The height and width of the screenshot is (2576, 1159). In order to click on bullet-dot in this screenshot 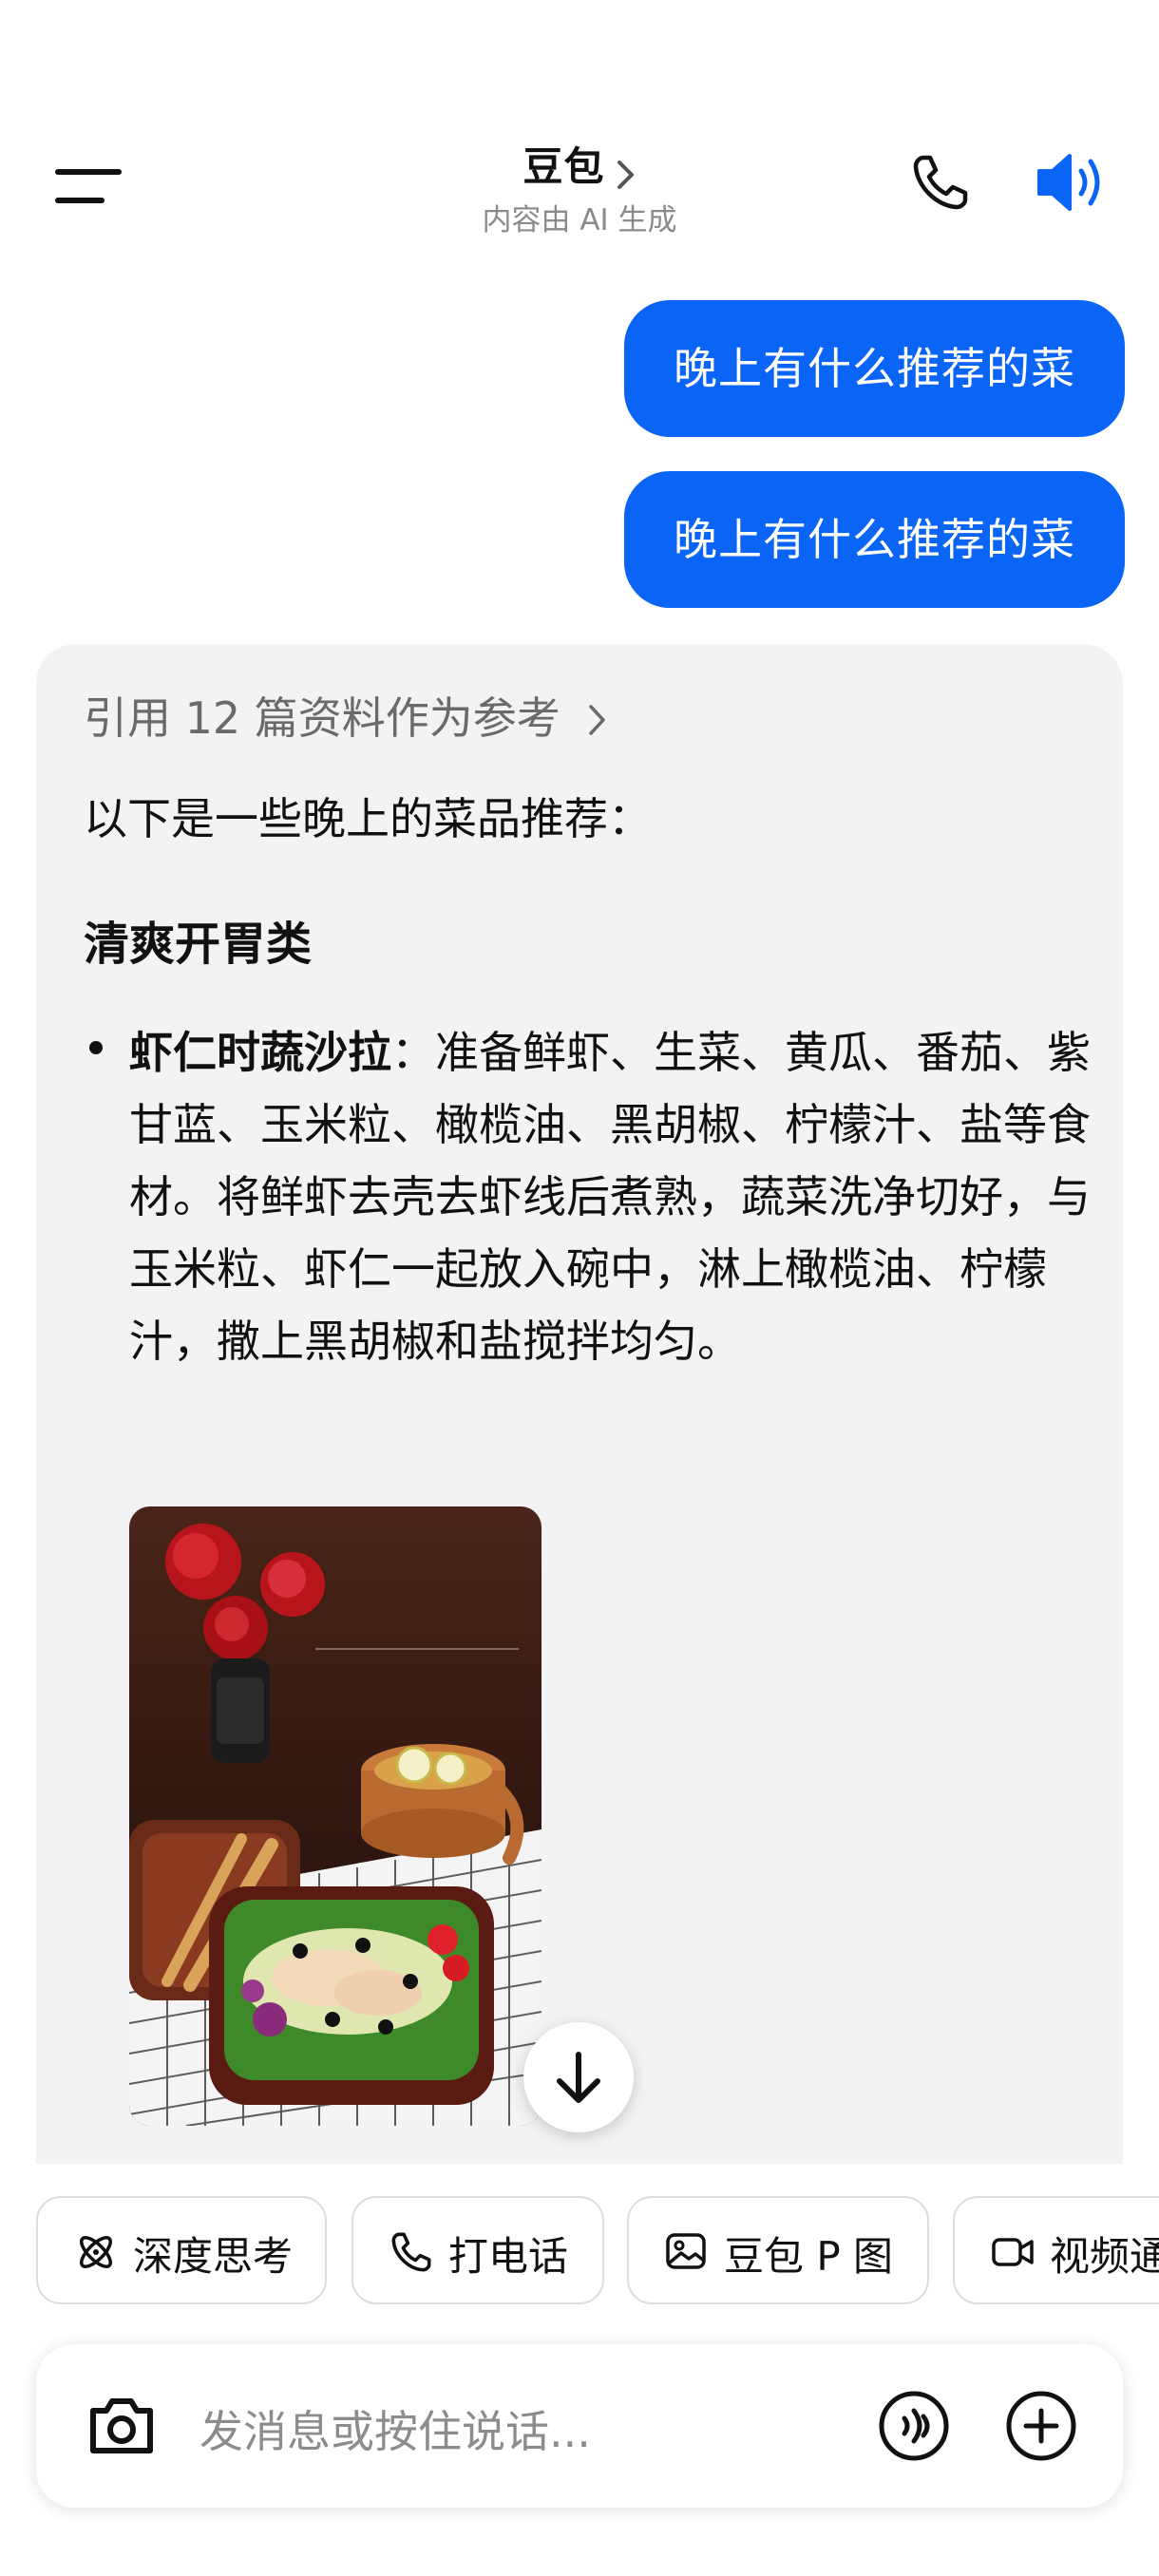, I will do `click(96, 1047)`.